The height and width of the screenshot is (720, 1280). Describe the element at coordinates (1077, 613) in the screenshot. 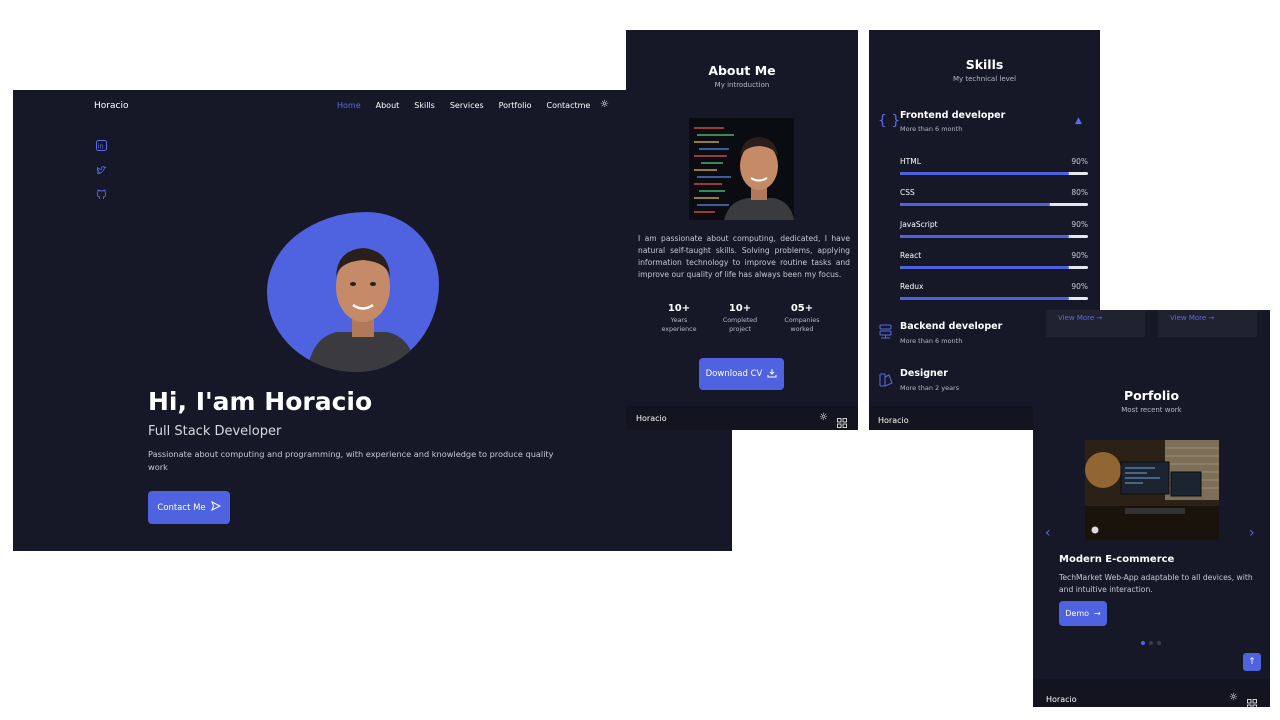

I see `demo-label: Demo` at that location.